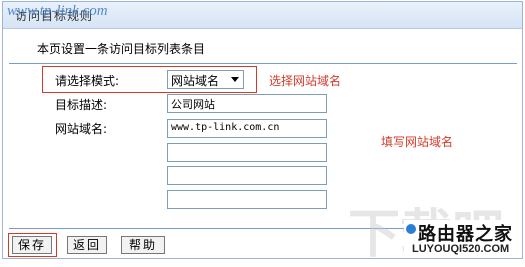 This screenshot has height=267, width=525. What do you see at coordinates (411, 229) in the screenshot?
I see `logo-icon` at bounding box center [411, 229].